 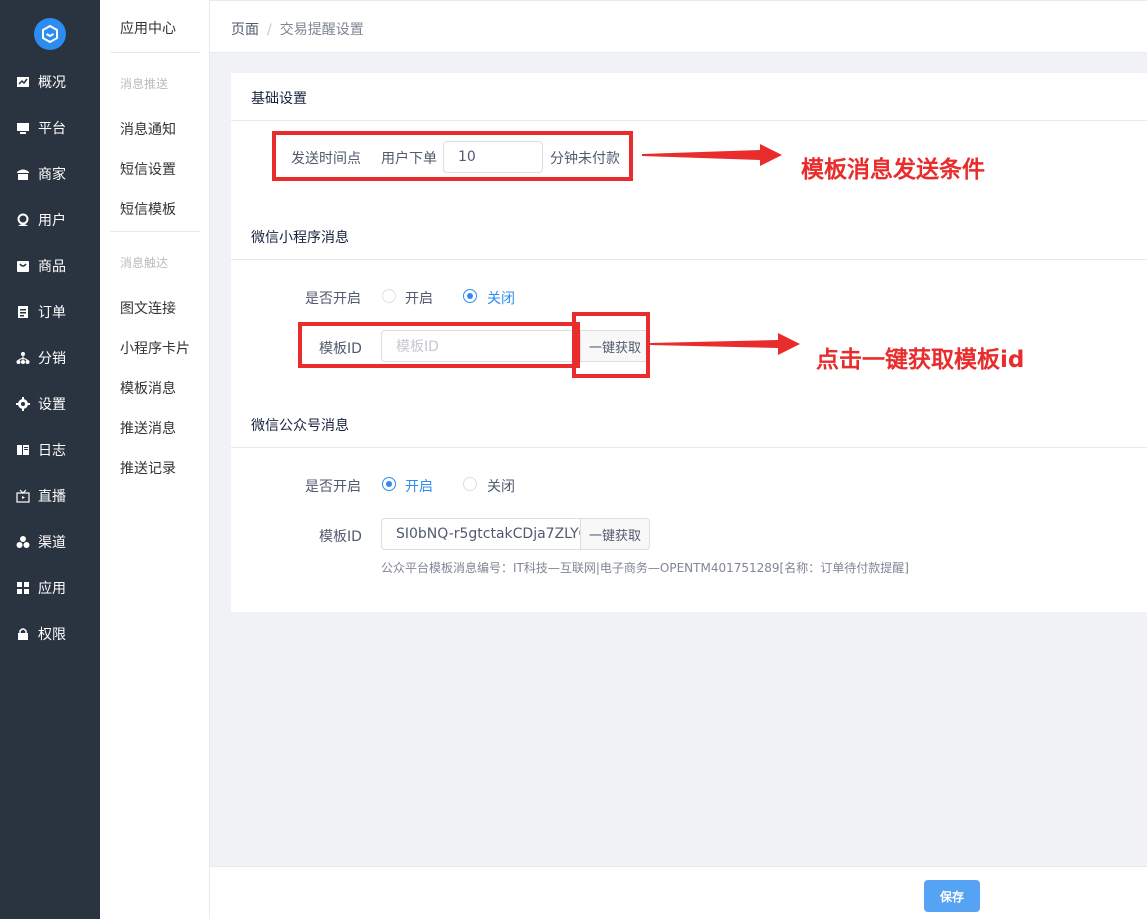 What do you see at coordinates (952, 896) in the screenshot?
I see `save-button: 保存` at bounding box center [952, 896].